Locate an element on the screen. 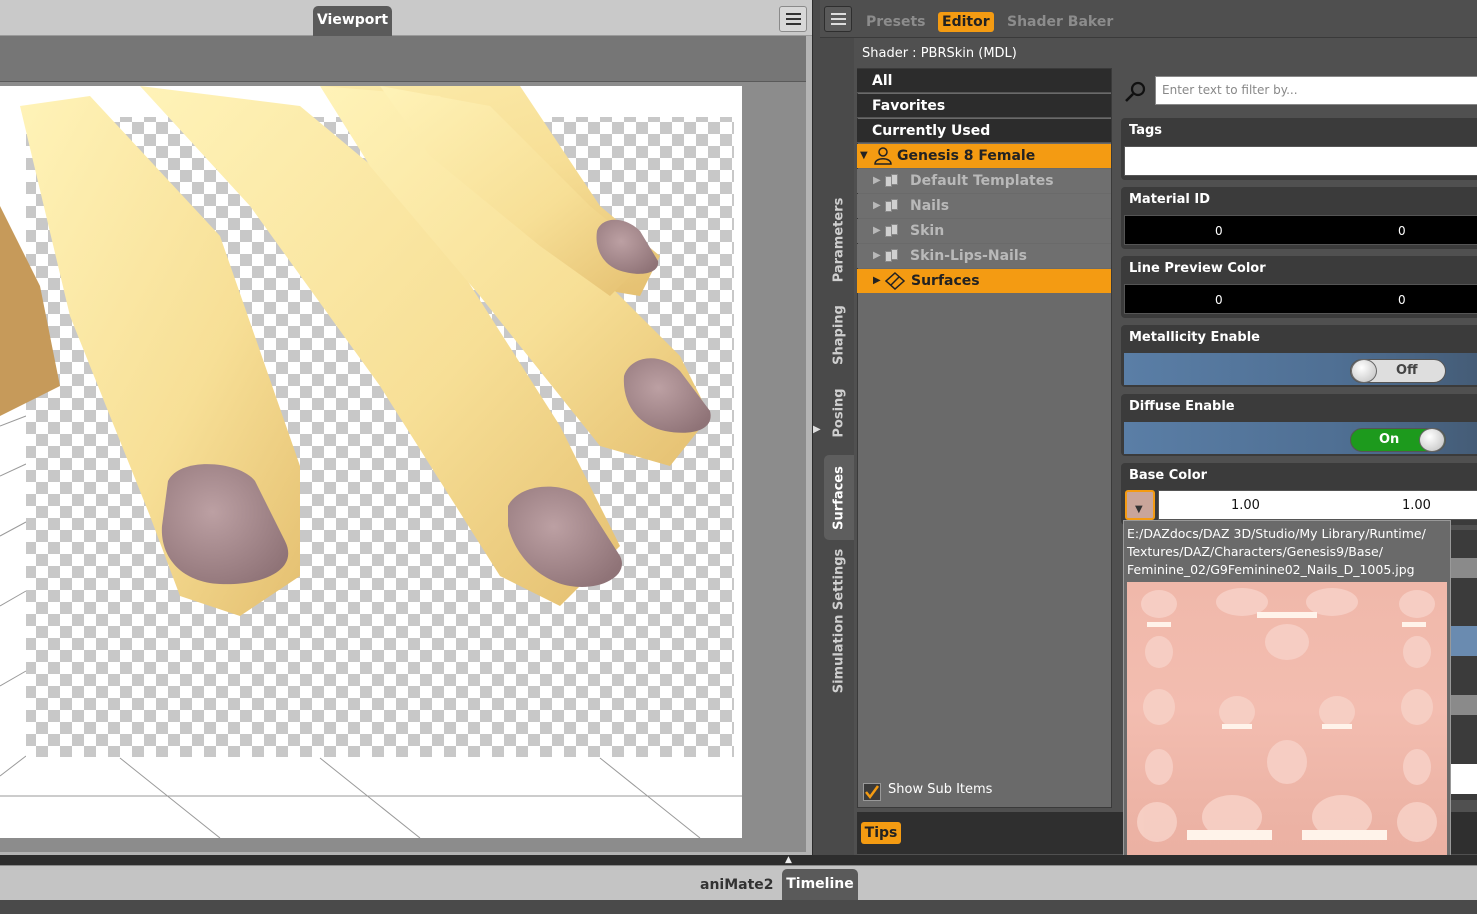 The width and height of the screenshot is (1477, 914). property-diffuse-enable: Diffuse Enable On is located at coordinates (1299, 425).